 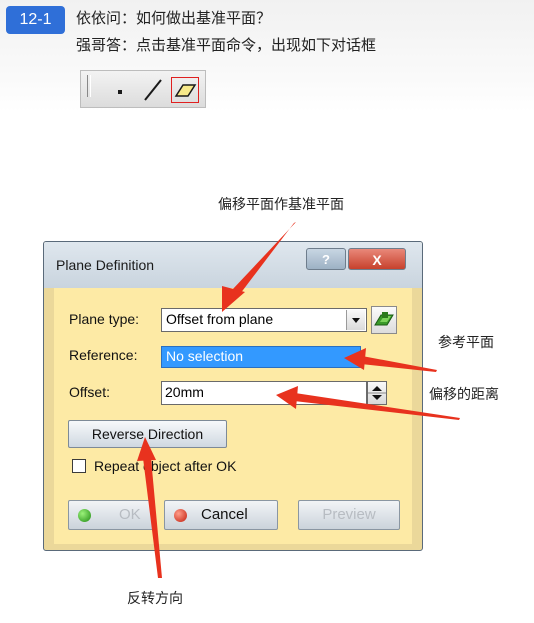 I want to click on ok-label: OK, so click(x=130, y=514).